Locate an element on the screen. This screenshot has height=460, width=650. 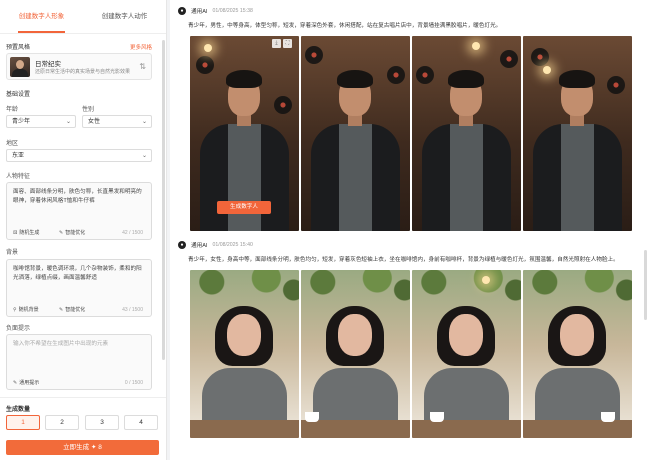
location-icon: ⚲ is located at coordinates (15, 310).